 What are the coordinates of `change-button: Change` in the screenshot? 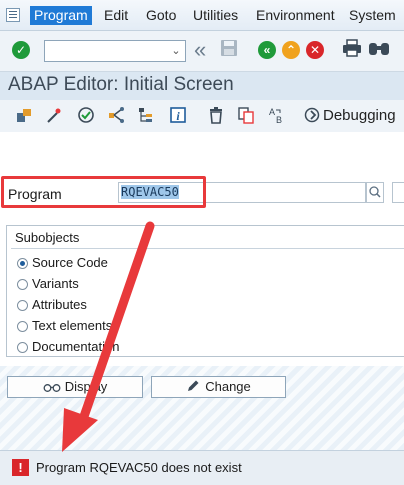 It's located at (218, 387).